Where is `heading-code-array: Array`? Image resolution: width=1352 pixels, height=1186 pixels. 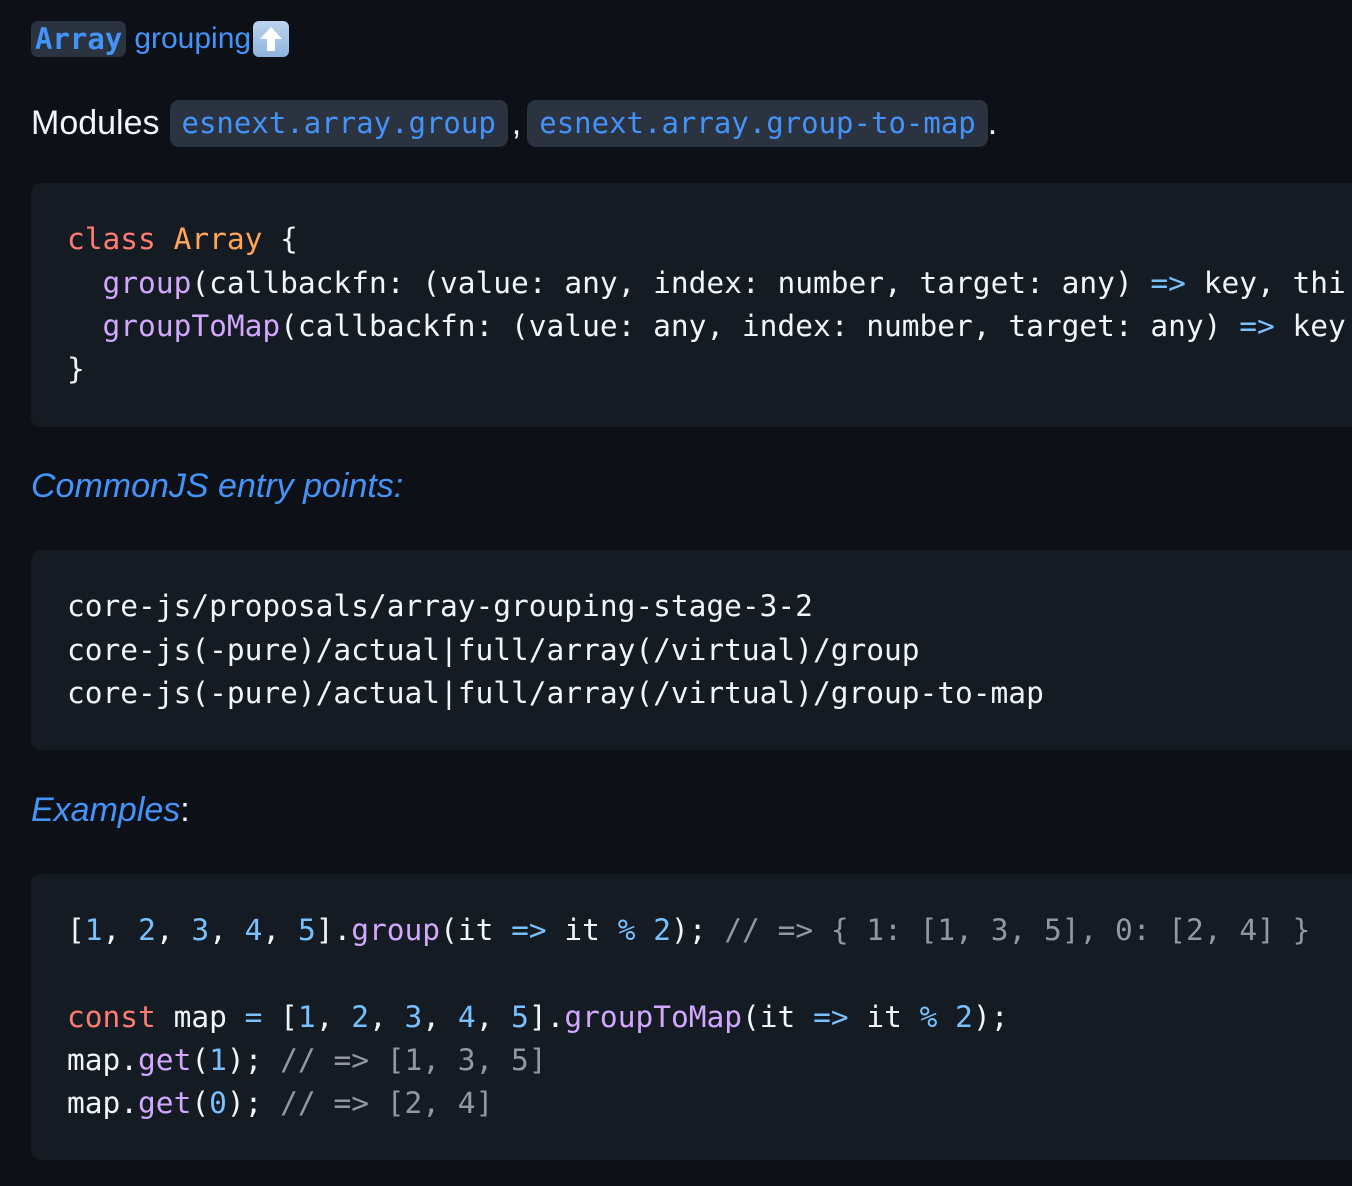 heading-code-array: Array is located at coordinates (79, 39).